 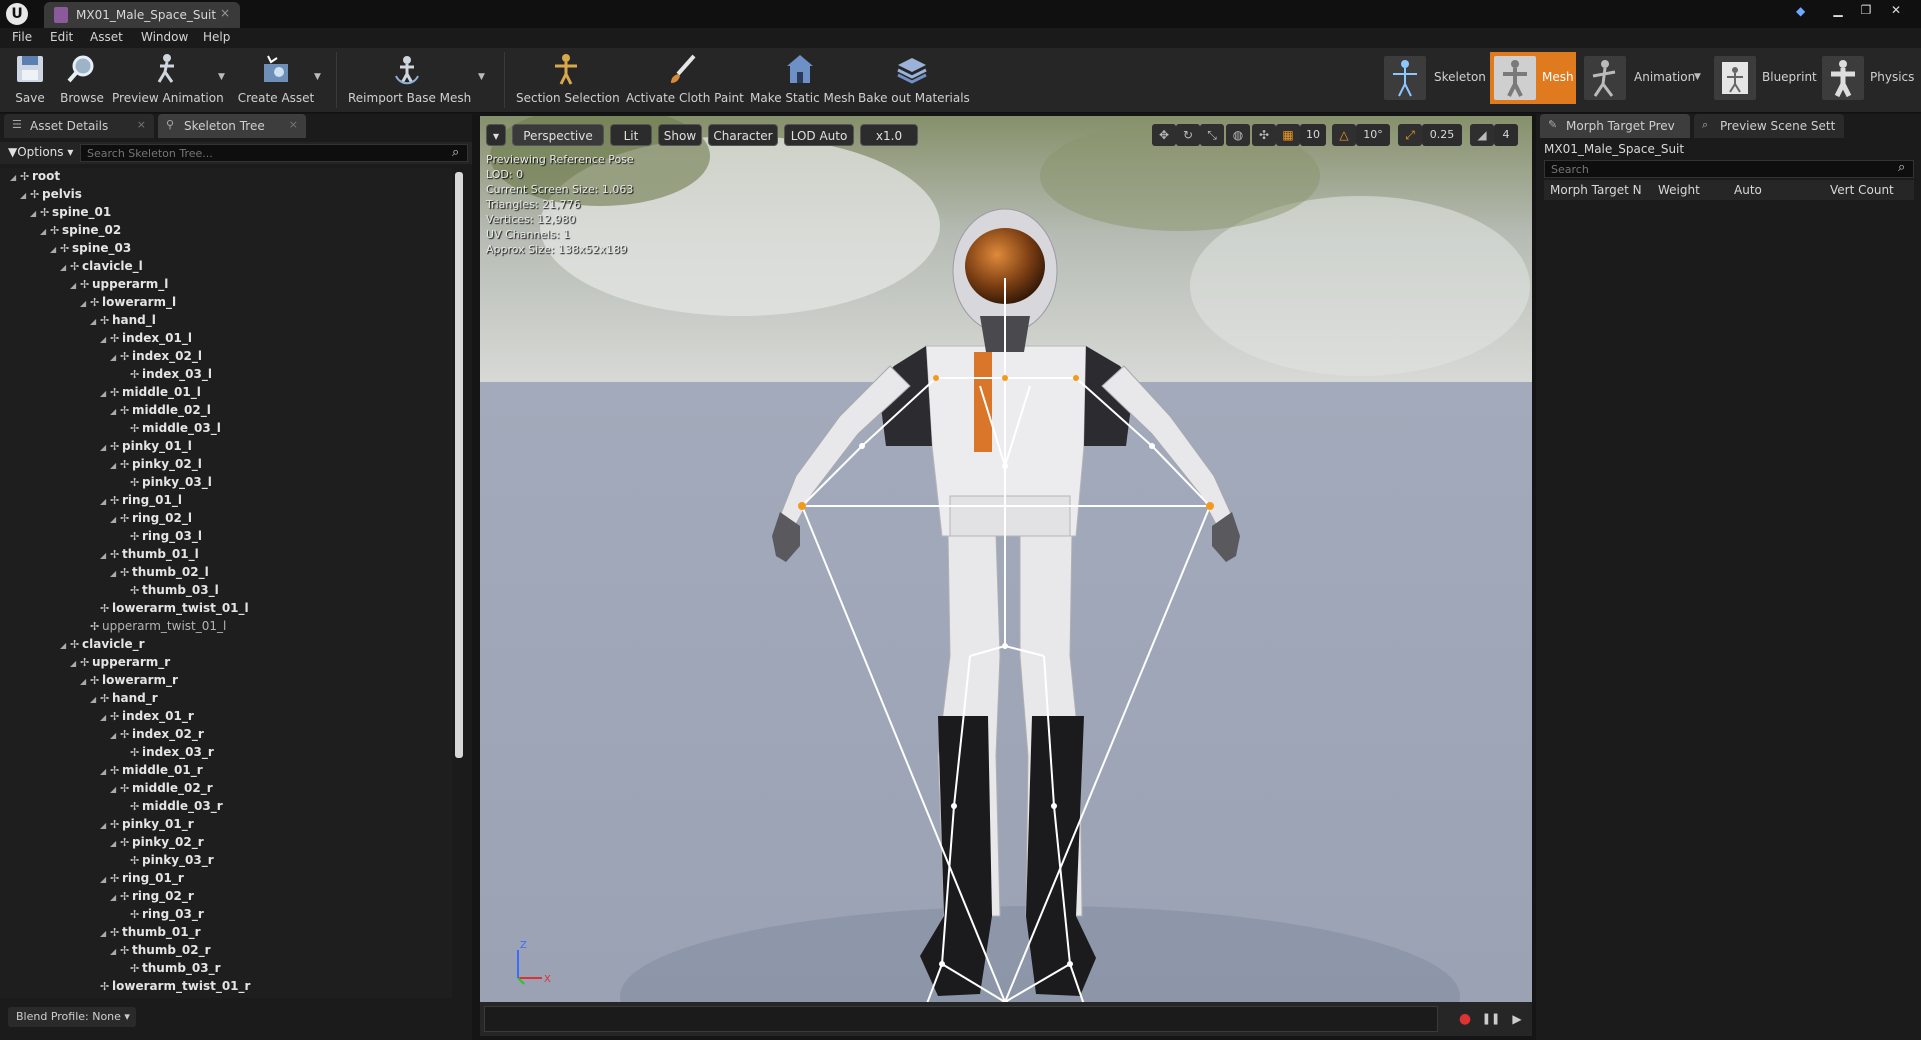 I want to click on preview-animation-button: Preview Animation, so click(x=168, y=80).